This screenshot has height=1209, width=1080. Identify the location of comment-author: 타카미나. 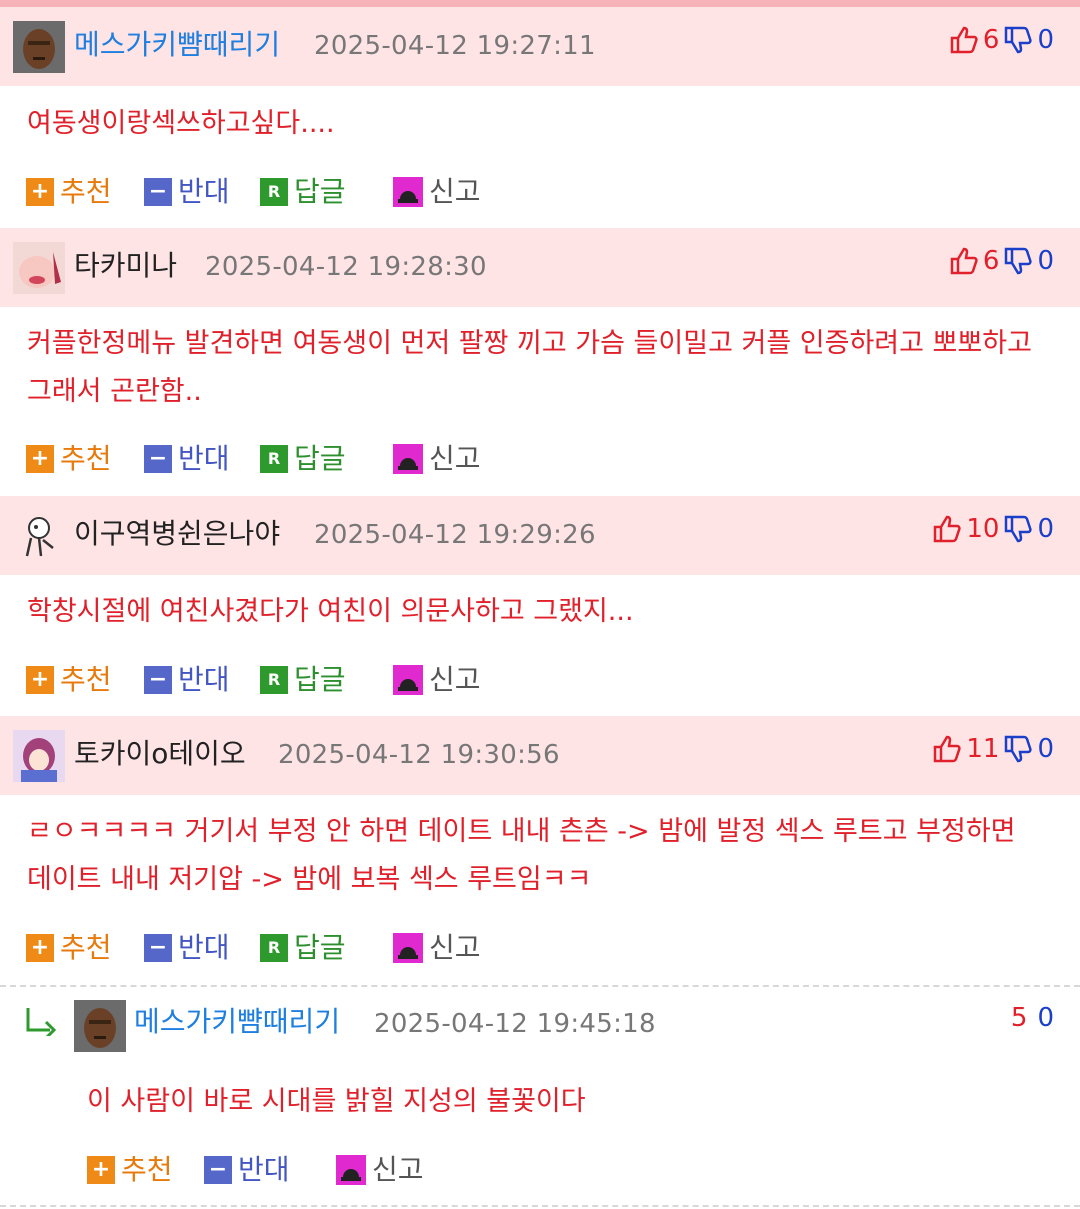
(125, 266).